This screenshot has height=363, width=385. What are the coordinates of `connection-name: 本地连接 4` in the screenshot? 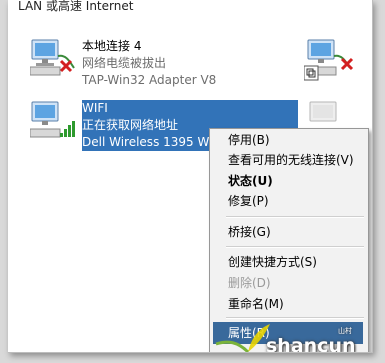 It's located at (112, 46).